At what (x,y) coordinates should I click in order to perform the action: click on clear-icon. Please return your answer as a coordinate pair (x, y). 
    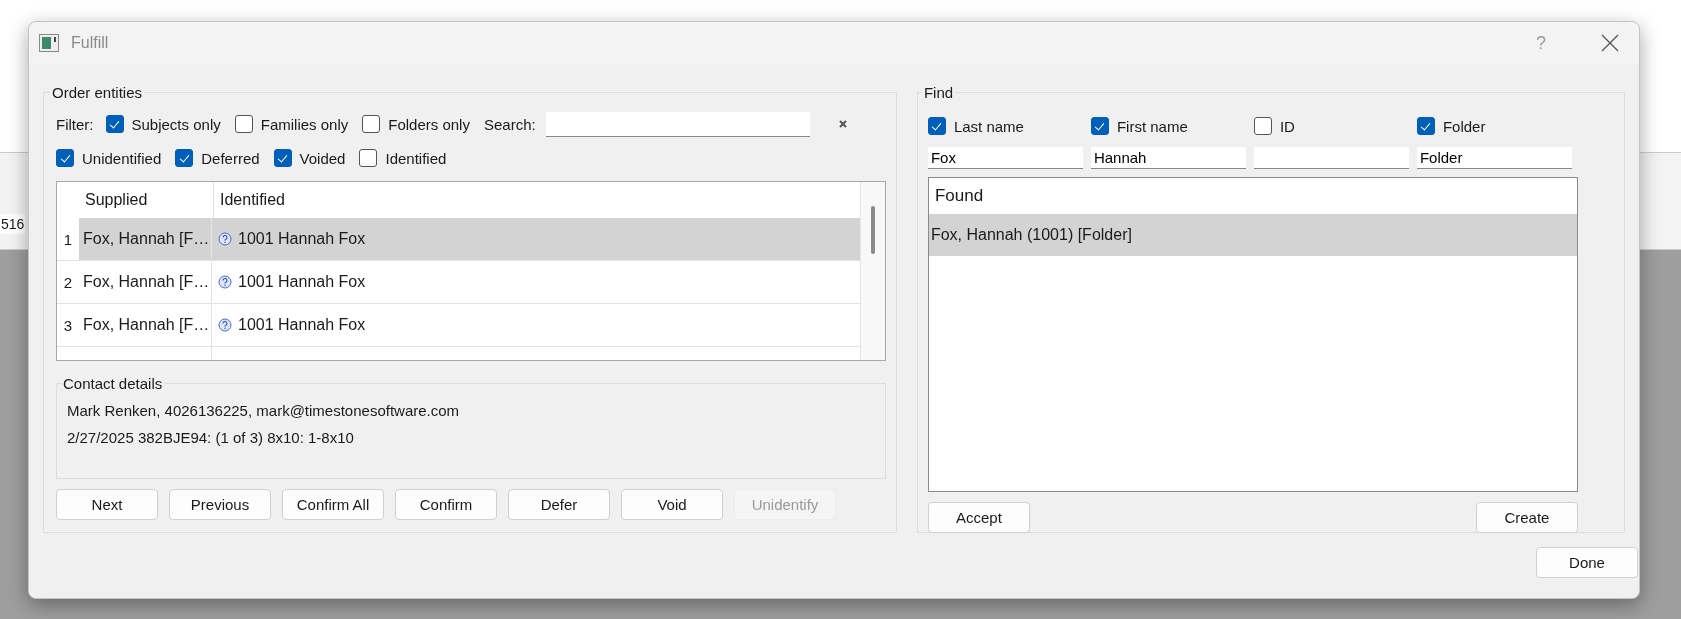
    Looking at the image, I should click on (842, 124).